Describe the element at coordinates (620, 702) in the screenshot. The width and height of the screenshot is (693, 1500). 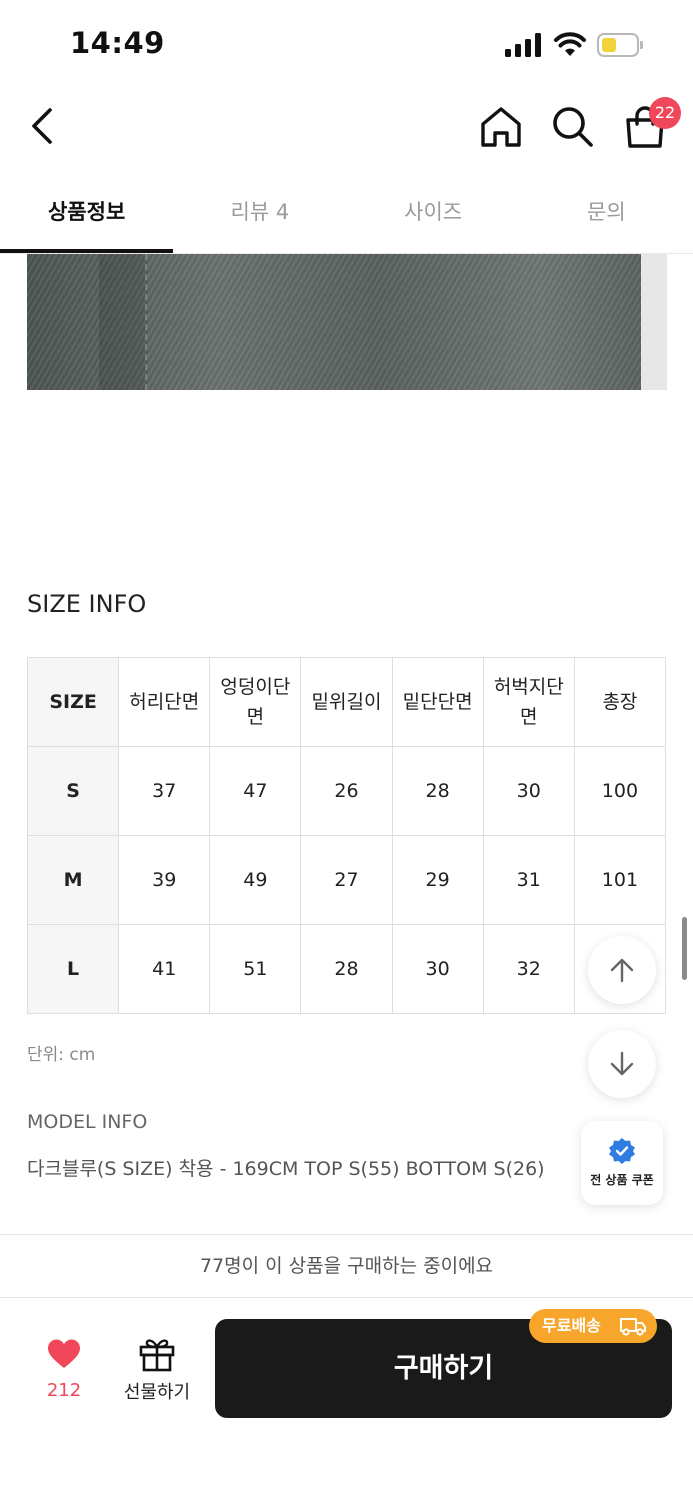
I see `table-header-cell: 총장` at that location.